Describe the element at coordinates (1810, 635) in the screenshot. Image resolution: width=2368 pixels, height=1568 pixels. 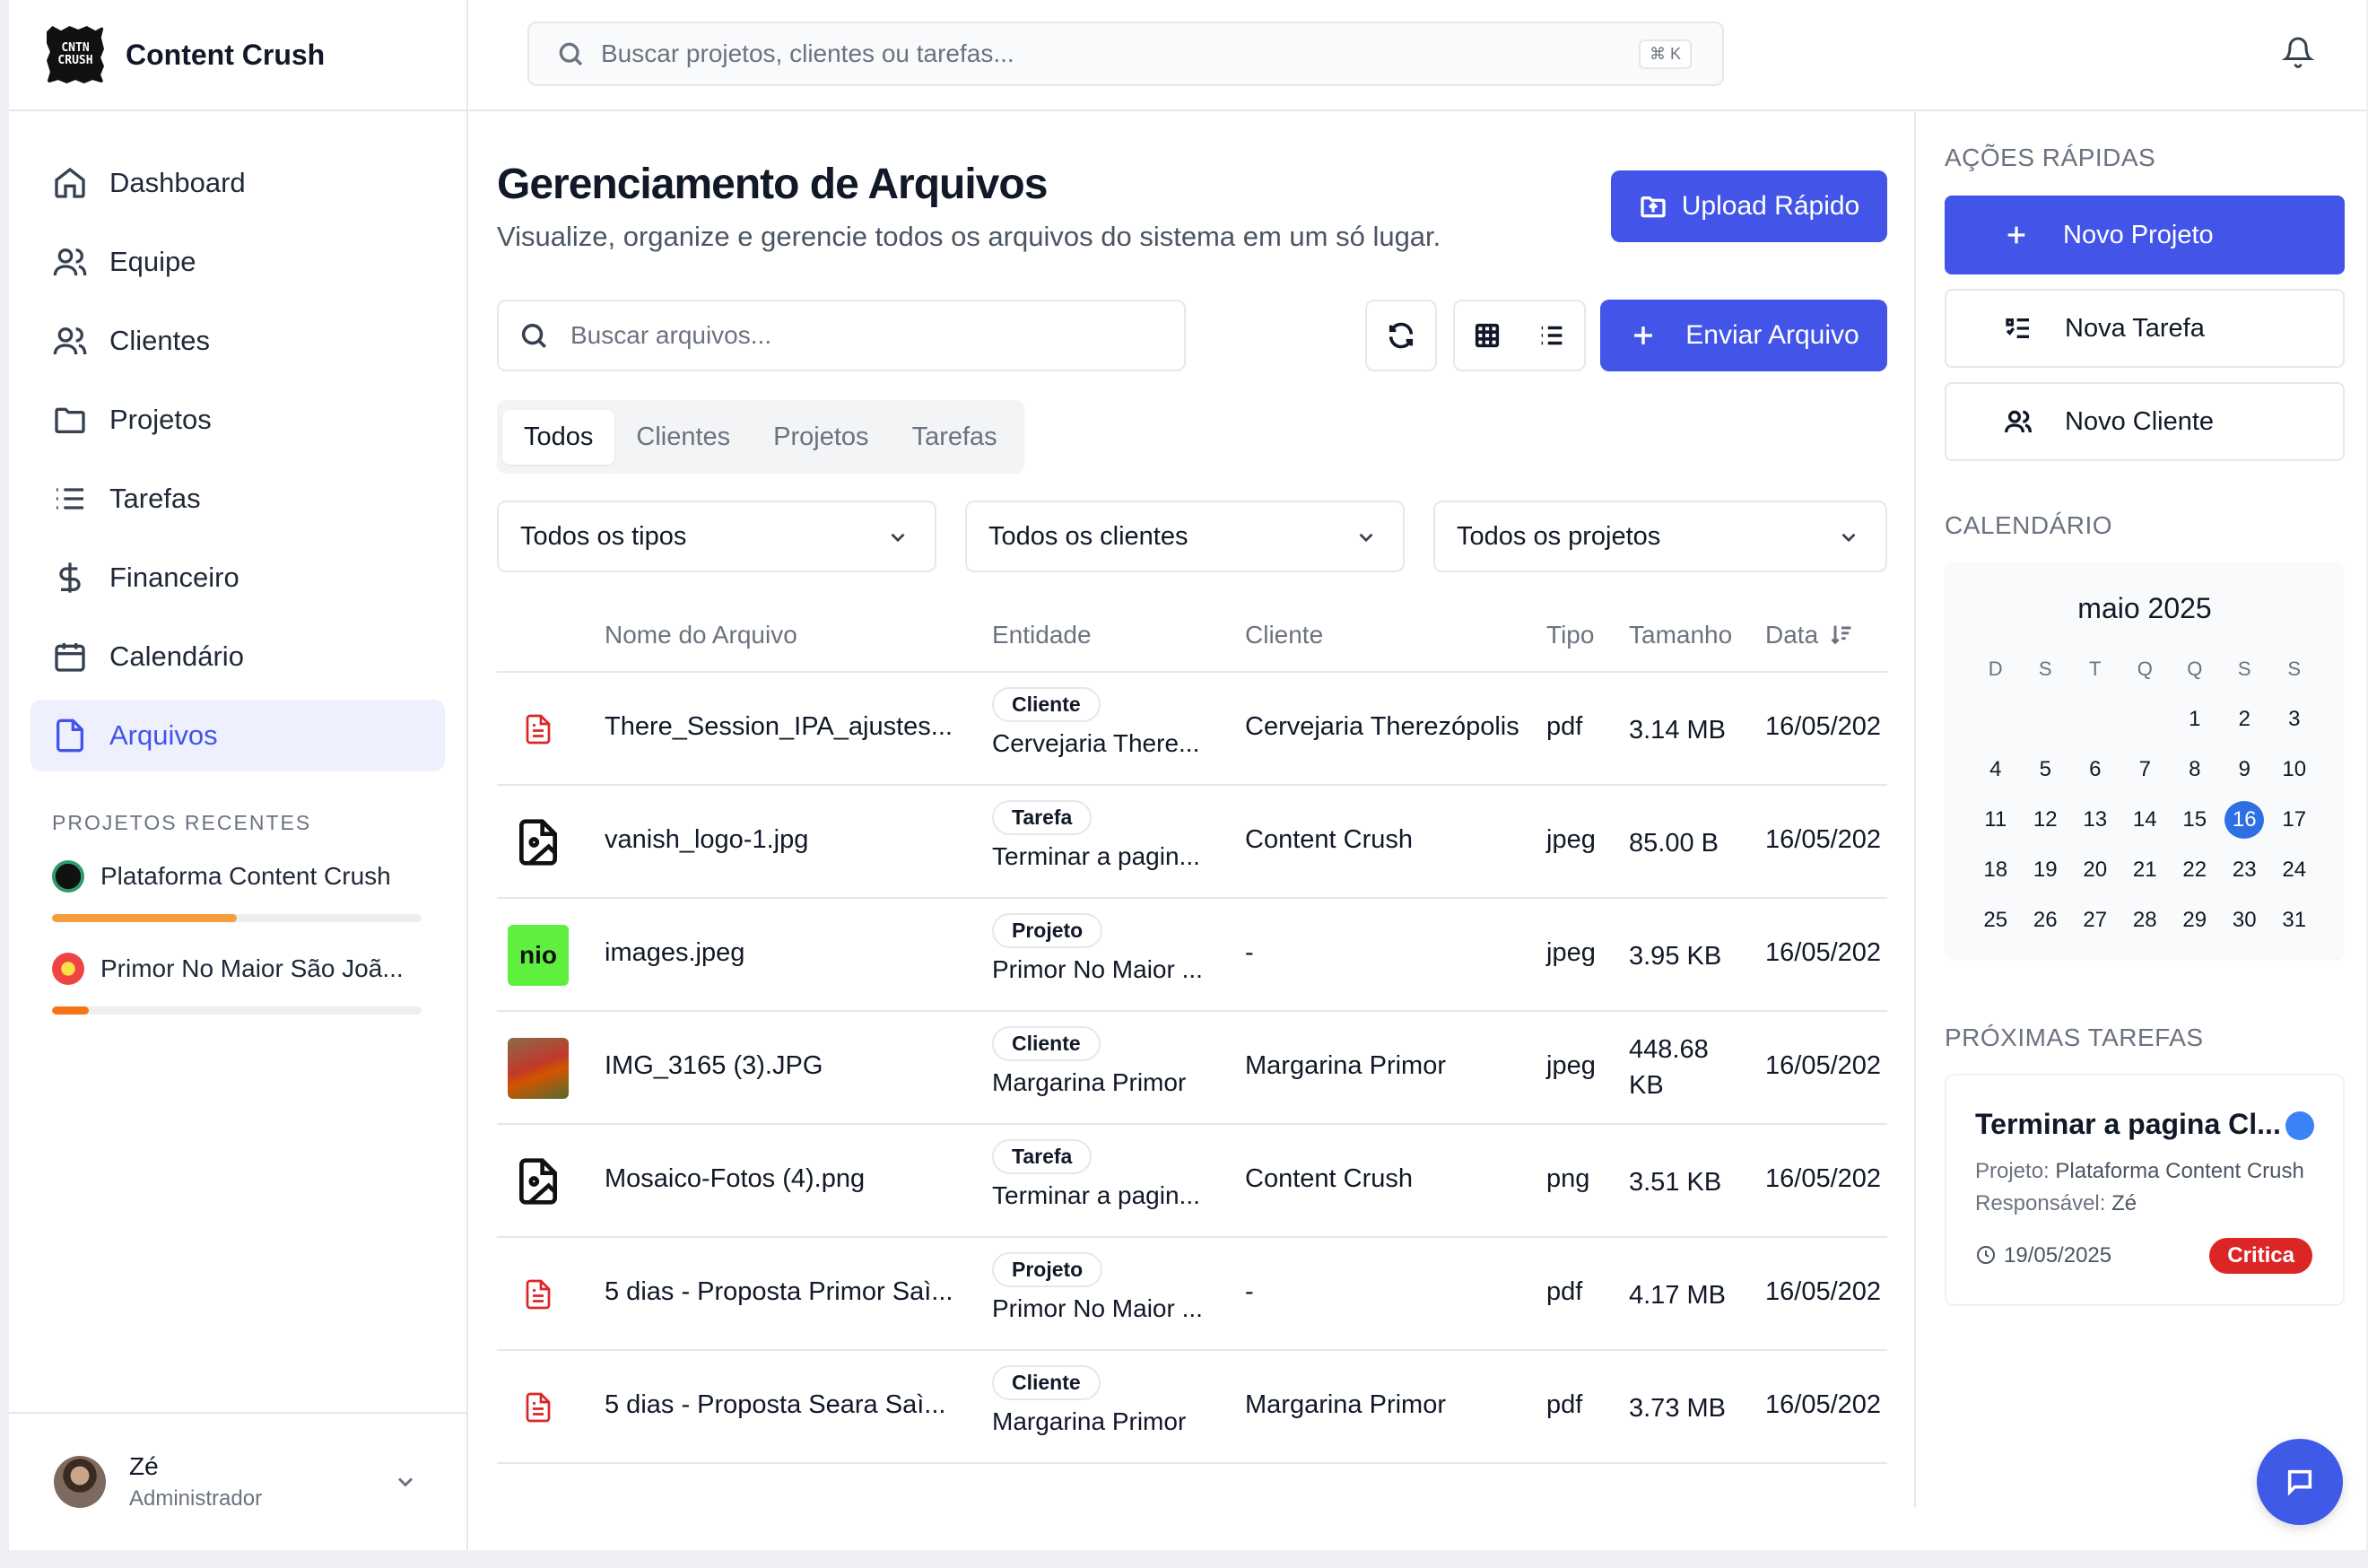
I see `column-header-date: Data` at that location.